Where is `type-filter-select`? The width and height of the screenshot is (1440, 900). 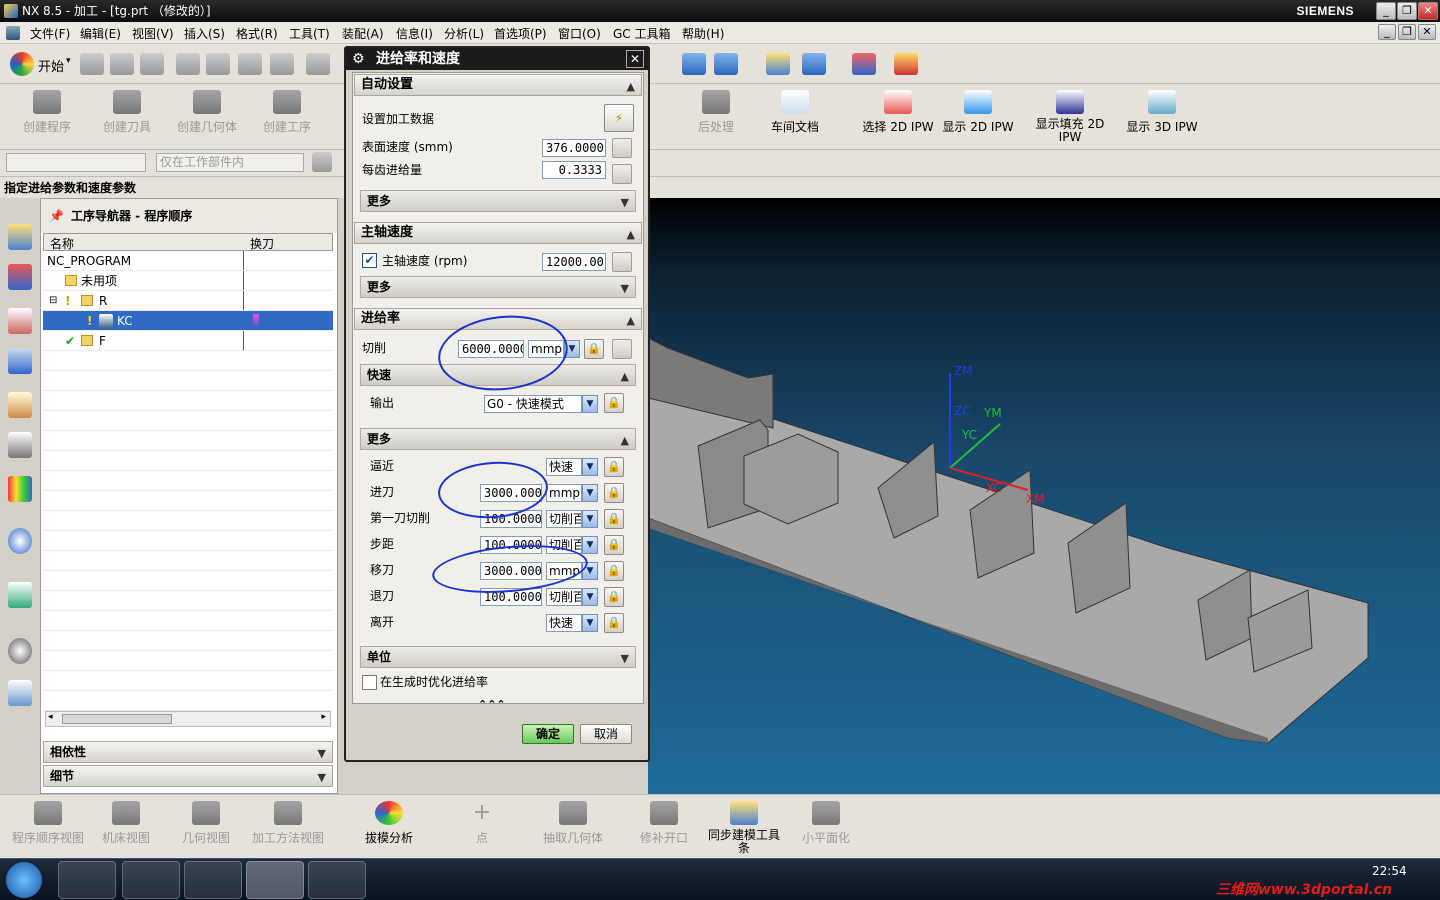
type-filter-select is located at coordinates (76, 162).